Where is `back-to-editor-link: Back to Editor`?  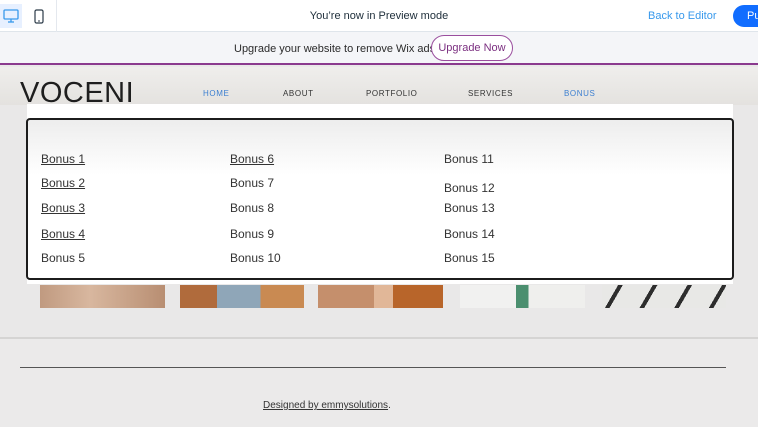
back-to-editor-link: Back to Editor is located at coordinates (682, 16).